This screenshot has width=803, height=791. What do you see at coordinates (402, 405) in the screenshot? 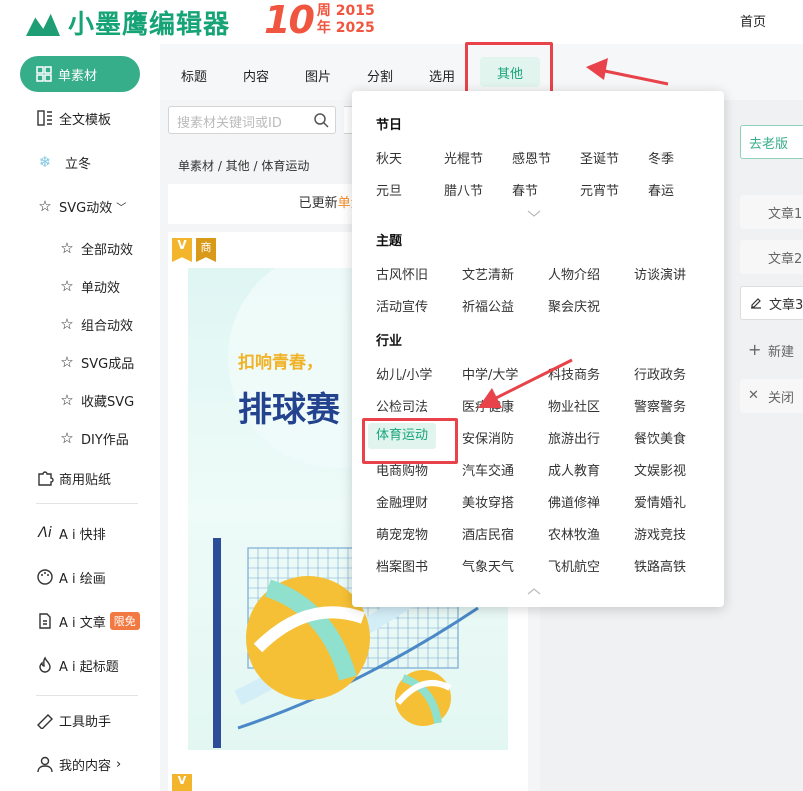
I see `dropdown-item: 公检司法` at bounding box center [402, 405].